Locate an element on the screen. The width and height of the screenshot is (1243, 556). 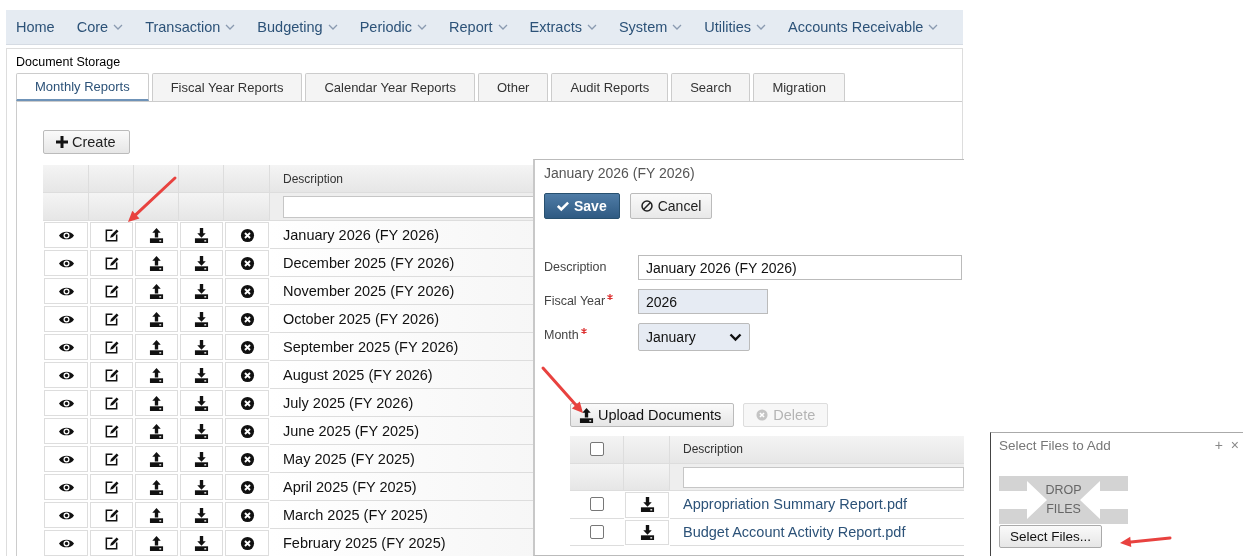
upload-documents-button: Upload Documents is located at coordinates (652, 415).